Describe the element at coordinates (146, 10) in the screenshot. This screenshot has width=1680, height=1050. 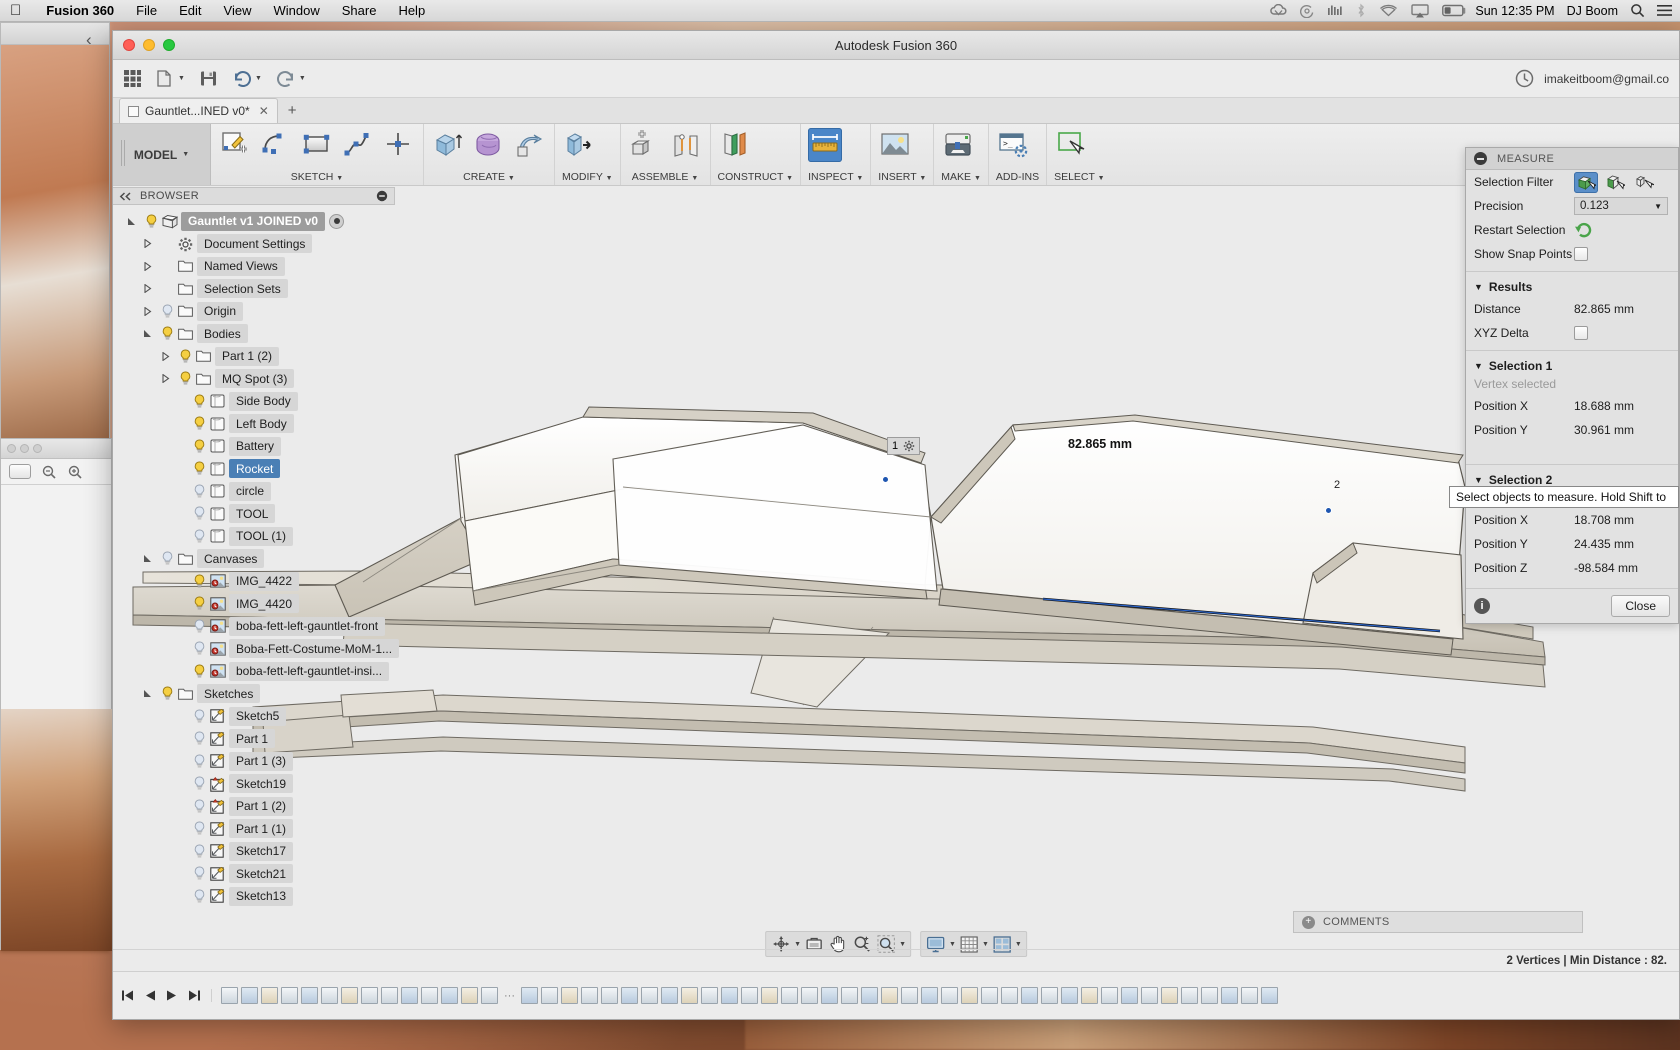
I see `menu-file: File` at that location.